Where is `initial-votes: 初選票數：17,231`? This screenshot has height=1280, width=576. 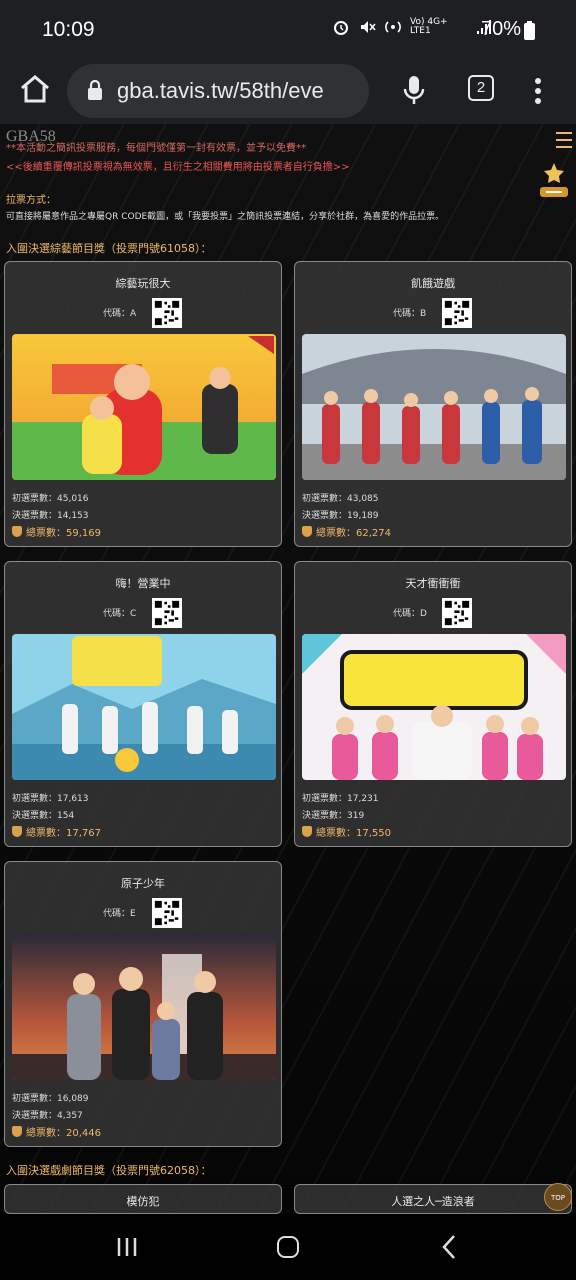
initial-votes: 初選票數：17,231 is located at coordinates (340, 799).